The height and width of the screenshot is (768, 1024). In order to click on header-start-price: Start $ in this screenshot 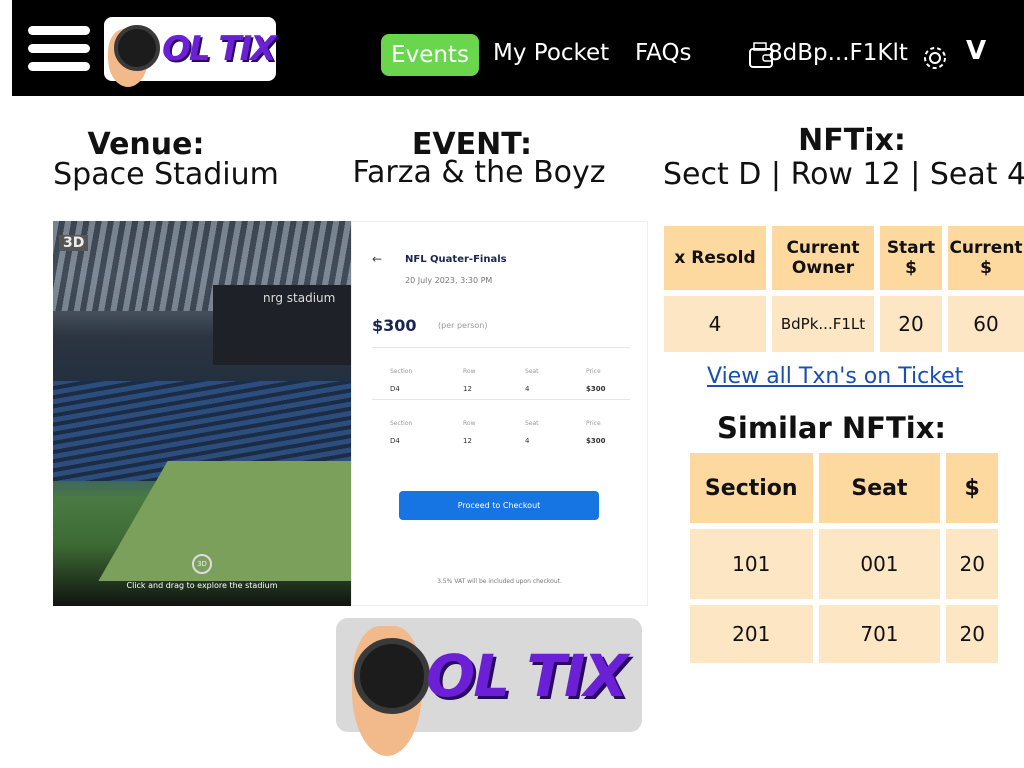, I will do `click(911, 258)`.